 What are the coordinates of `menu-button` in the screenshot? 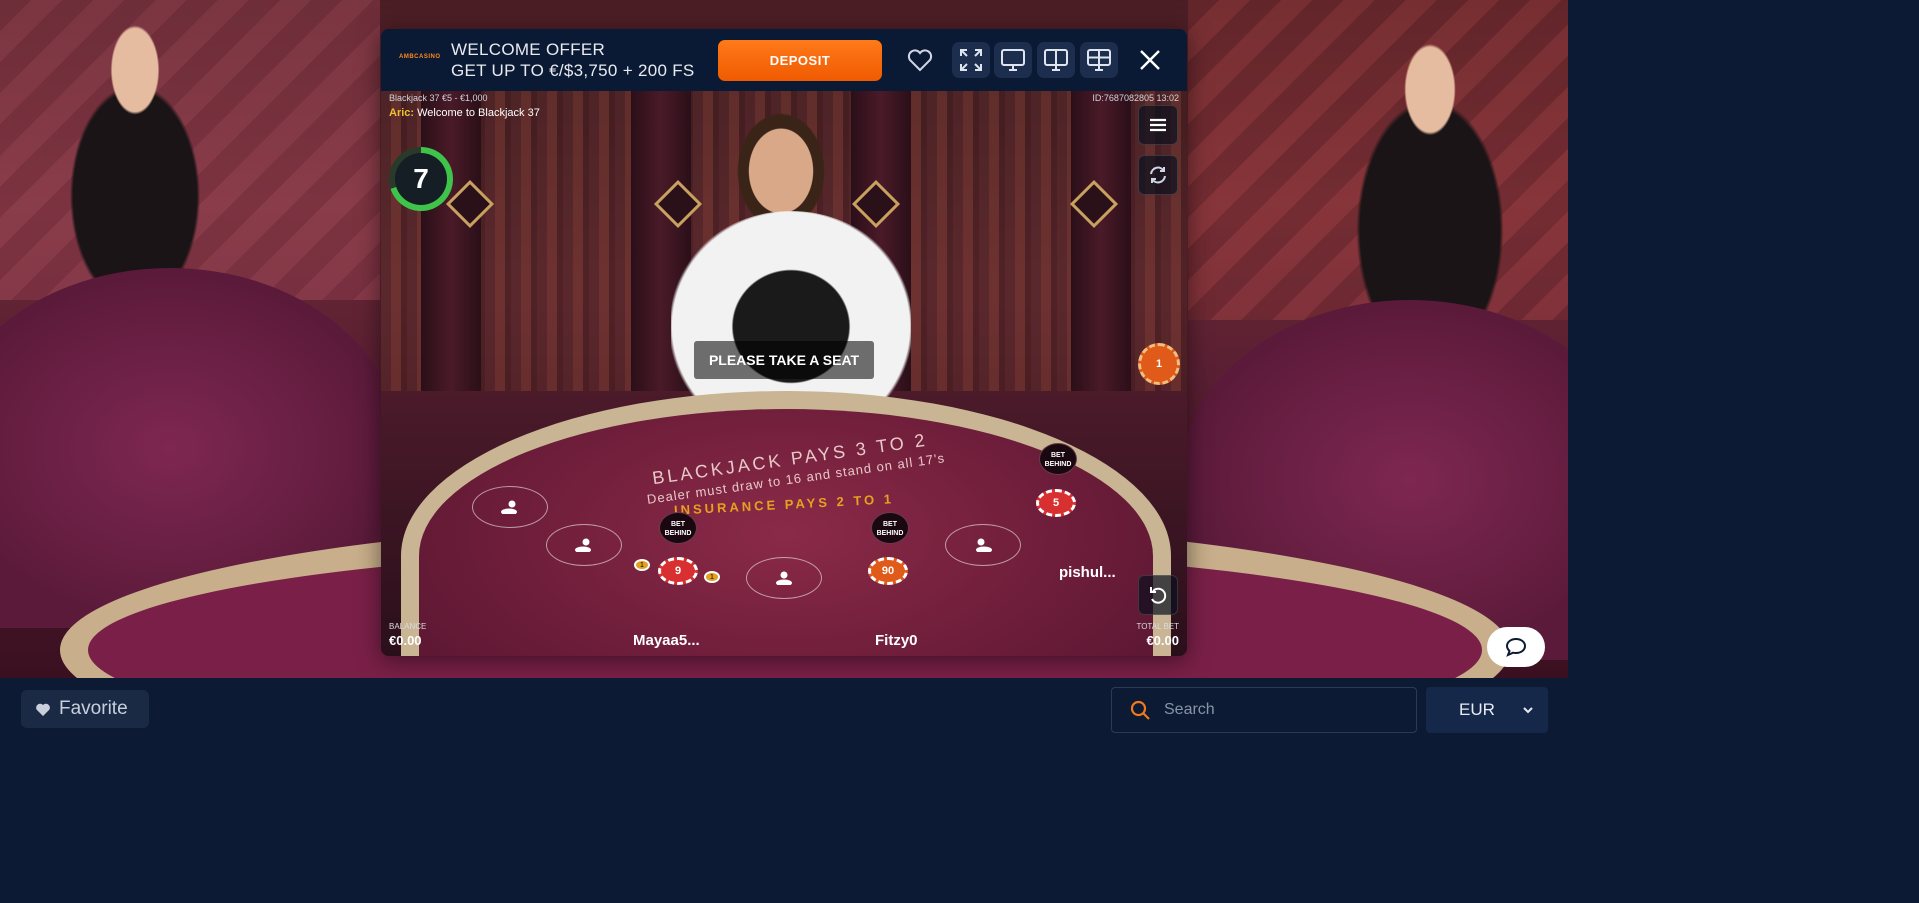 It's located at (1158, 125).